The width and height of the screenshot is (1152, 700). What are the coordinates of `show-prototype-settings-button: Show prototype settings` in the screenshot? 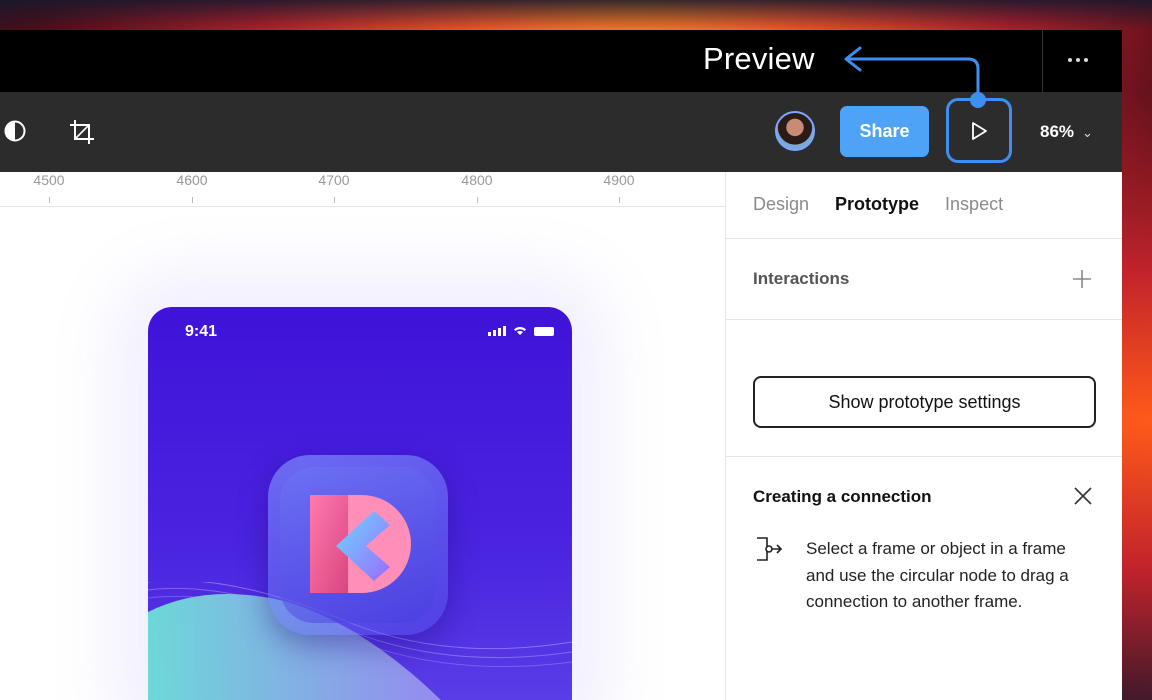 It's located at (924, 402).